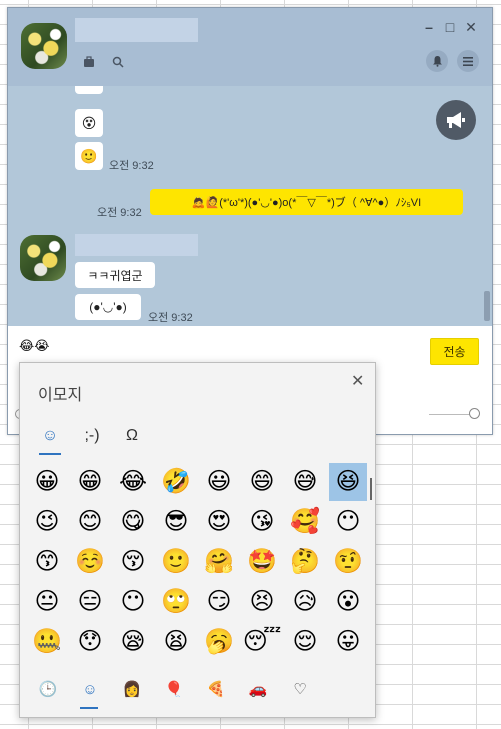 This screenshot has height=729, width=501. What do you see at coordinates (90, 642) in the screenshot?
I see `emoji-cell: 😯` at bounding box center [90, 642].